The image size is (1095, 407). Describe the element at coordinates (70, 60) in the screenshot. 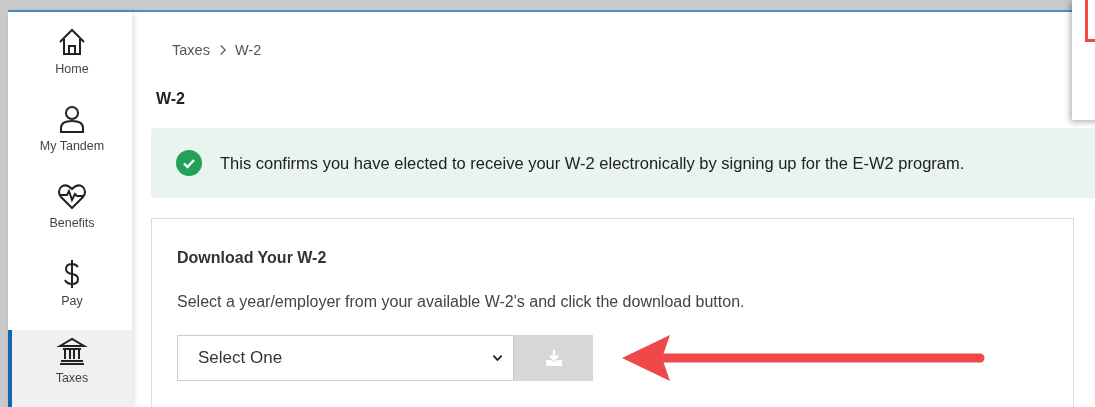

I see `nav-item: Home` at that location.